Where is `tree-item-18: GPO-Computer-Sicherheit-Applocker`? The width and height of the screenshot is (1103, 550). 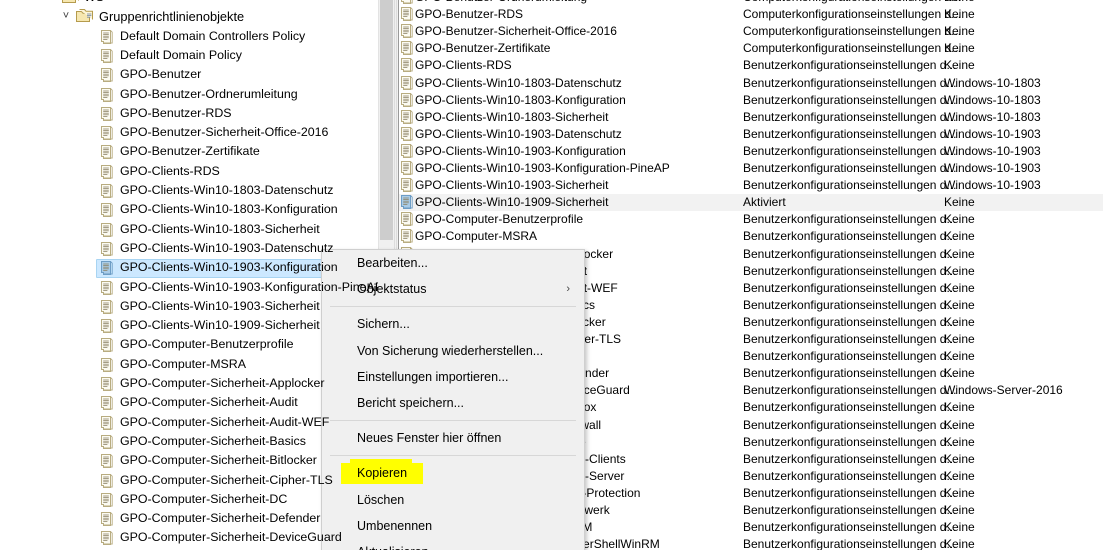 tree-item-18: GPO-Computer-Sicherheit-Applocker is located at coordinates (189, 383).